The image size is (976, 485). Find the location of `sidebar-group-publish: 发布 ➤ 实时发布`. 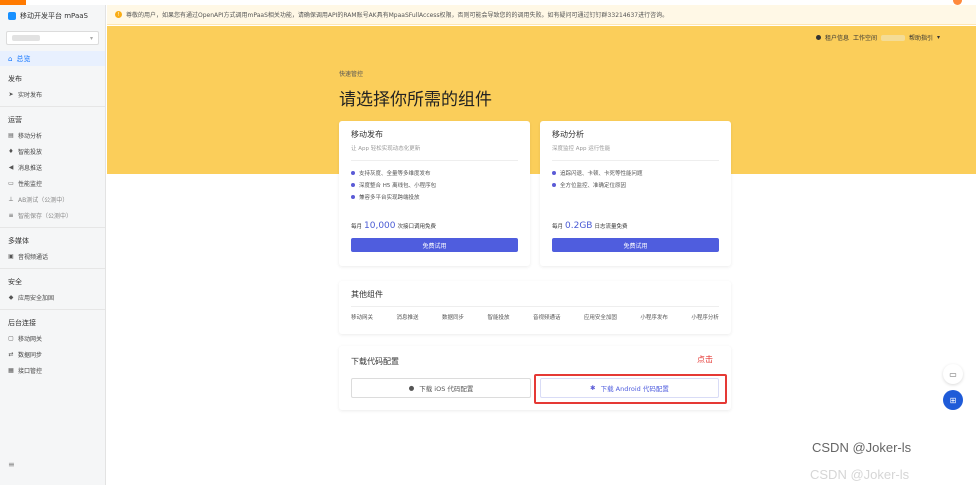

sidebar-group-publish: 发布 ➤ 实时发布 is located at coordinates (52, 87).